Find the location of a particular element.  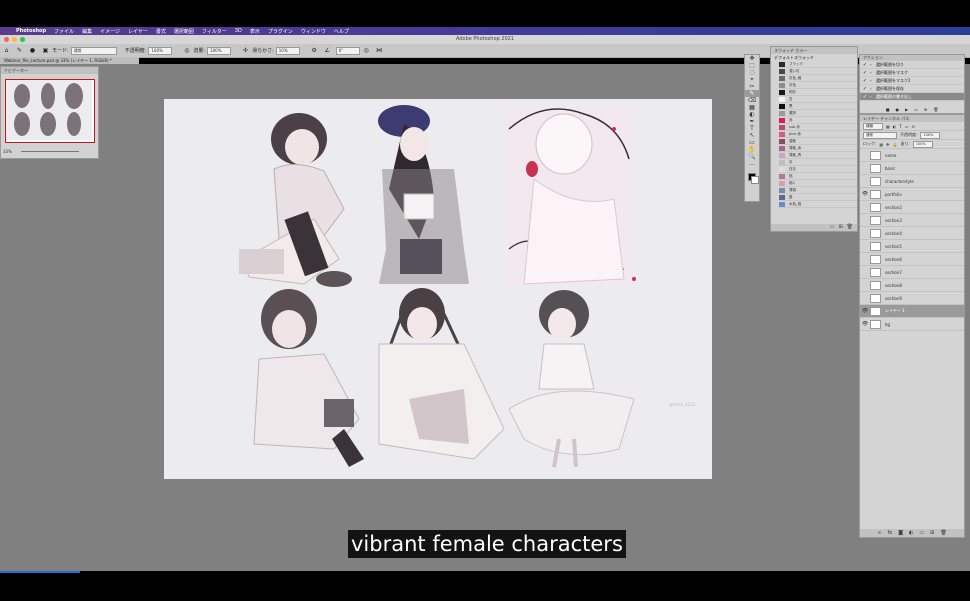

menu-filter: フィルター is located at coordinates (214, 31).